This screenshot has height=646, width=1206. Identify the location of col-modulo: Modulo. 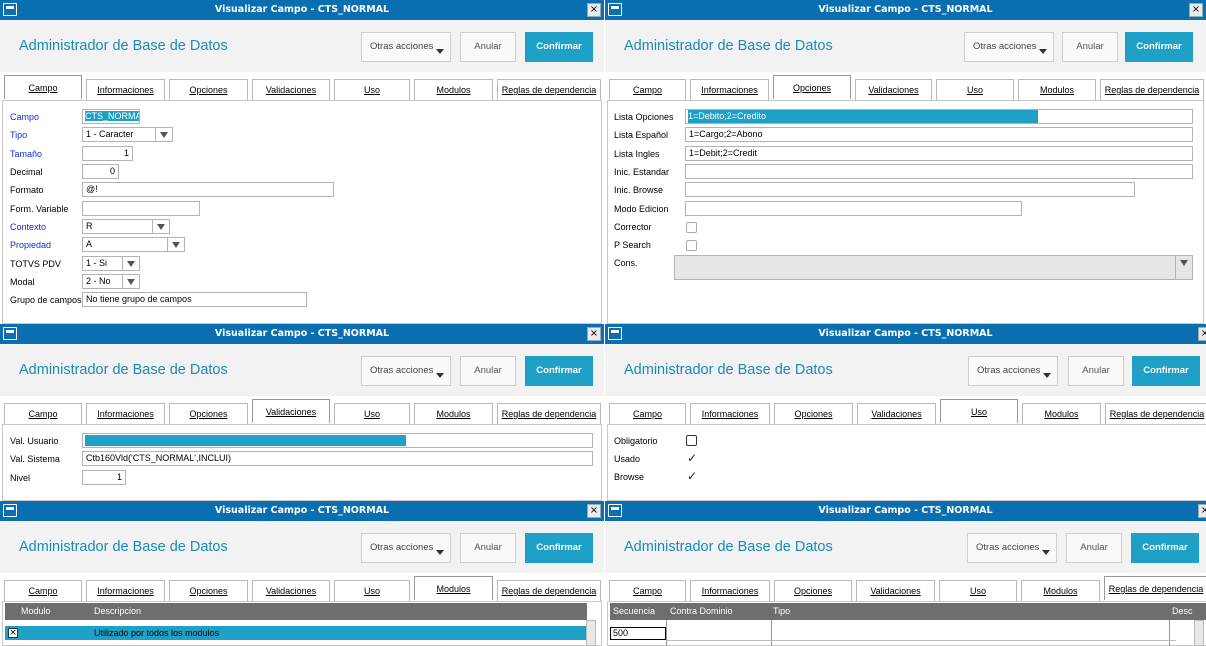
(36, 611).